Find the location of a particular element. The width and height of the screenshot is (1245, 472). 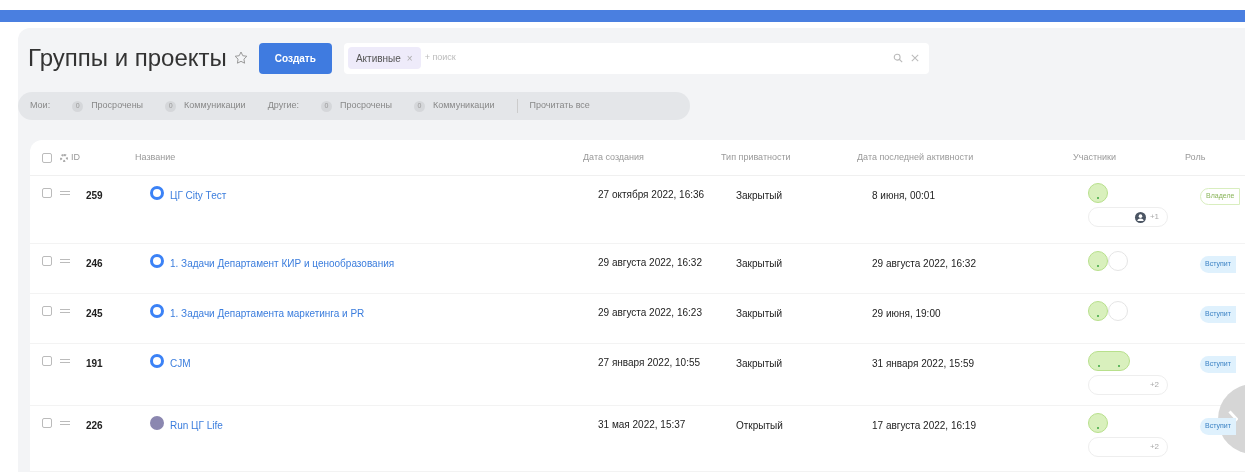

id-cell-text: 259 is located at coordinates (95, 196).